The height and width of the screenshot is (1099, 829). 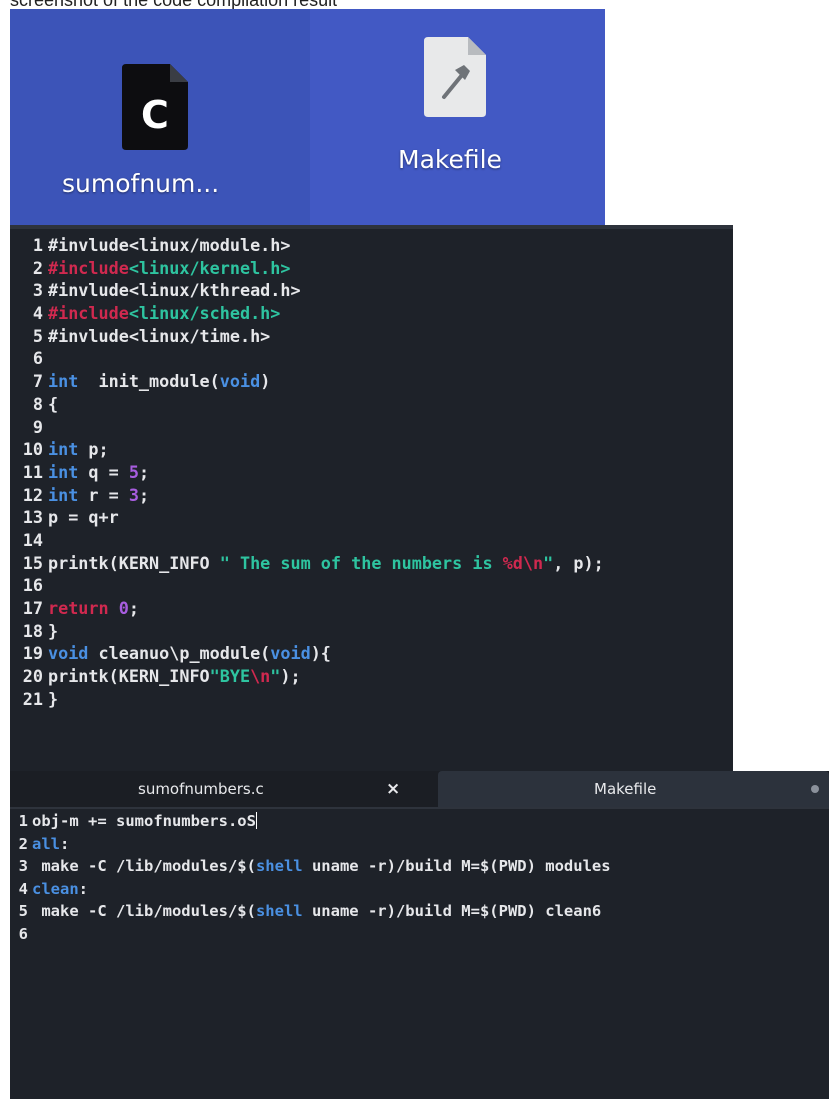 I want to click on code-token: return, so click(x=78, y=608).